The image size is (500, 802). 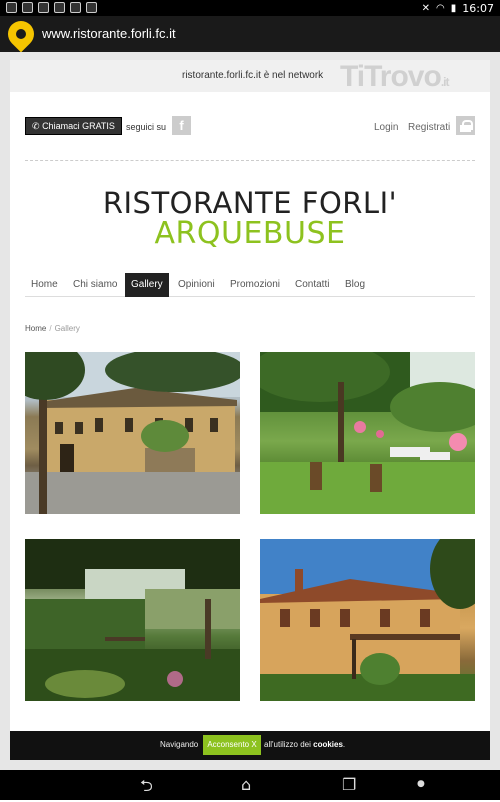 What do you see at coordinates (312, 285) in the screenshot?
I see `nav-item-contatti: Contatti` at bounding box center [312, 285].